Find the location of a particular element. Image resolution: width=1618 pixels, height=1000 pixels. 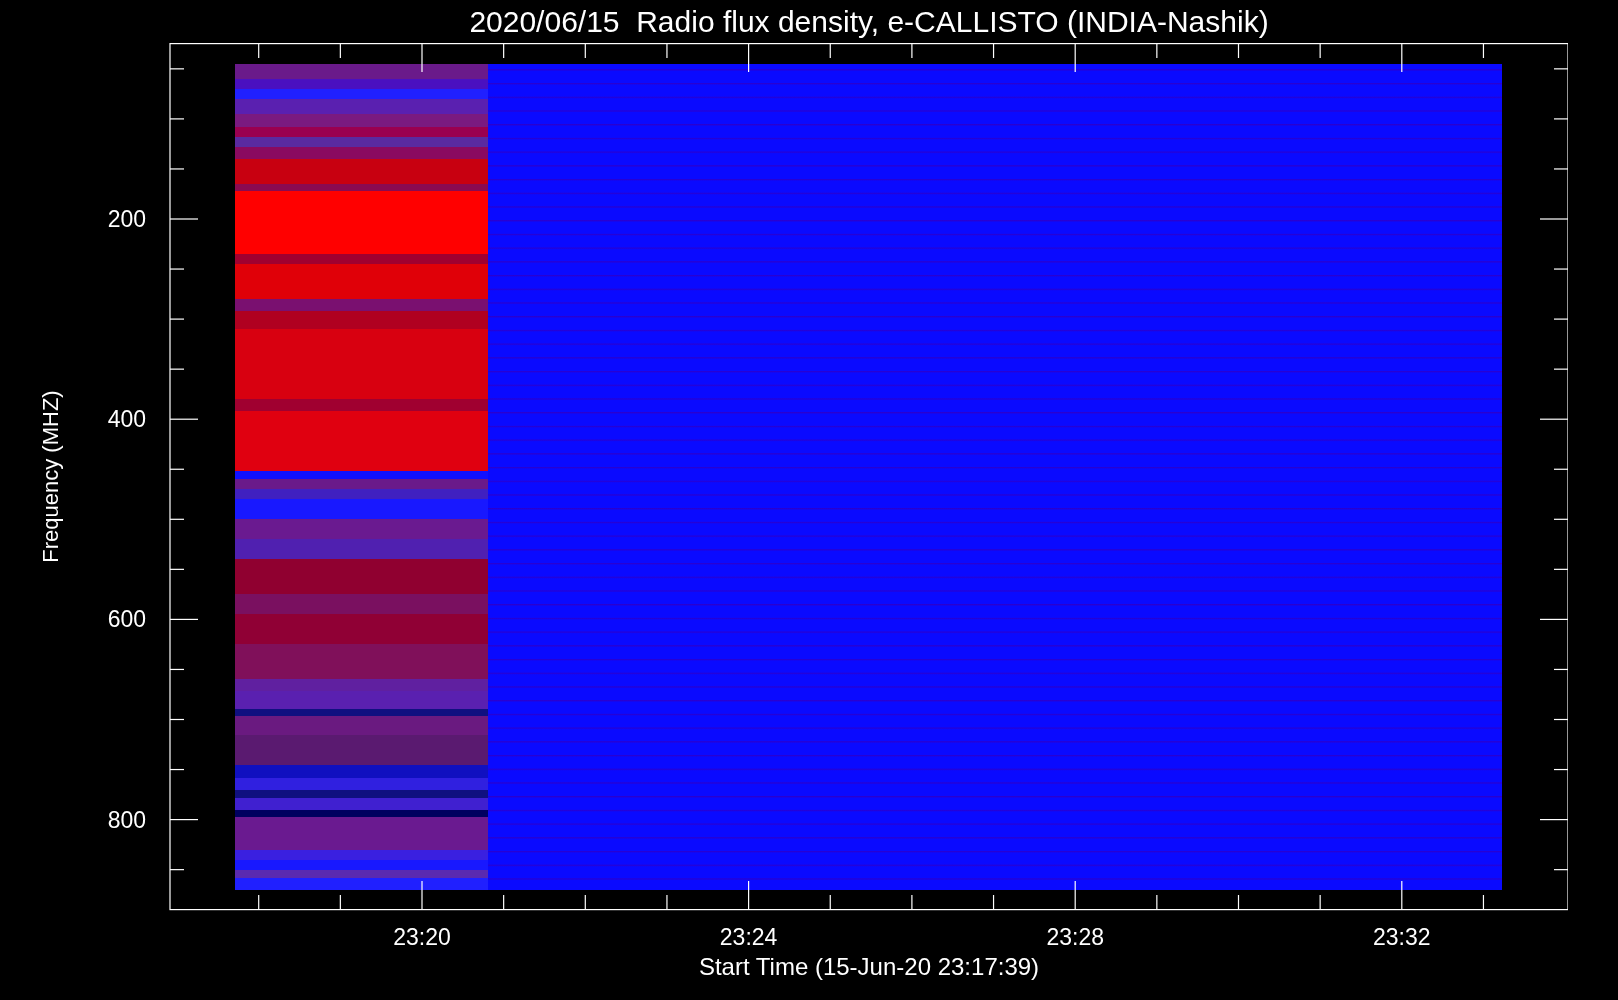

plot-title: 2020/06/15 Radio flux density, e-CALLISTO (INDIA-Nashik) is located at coordinates (869, 21).